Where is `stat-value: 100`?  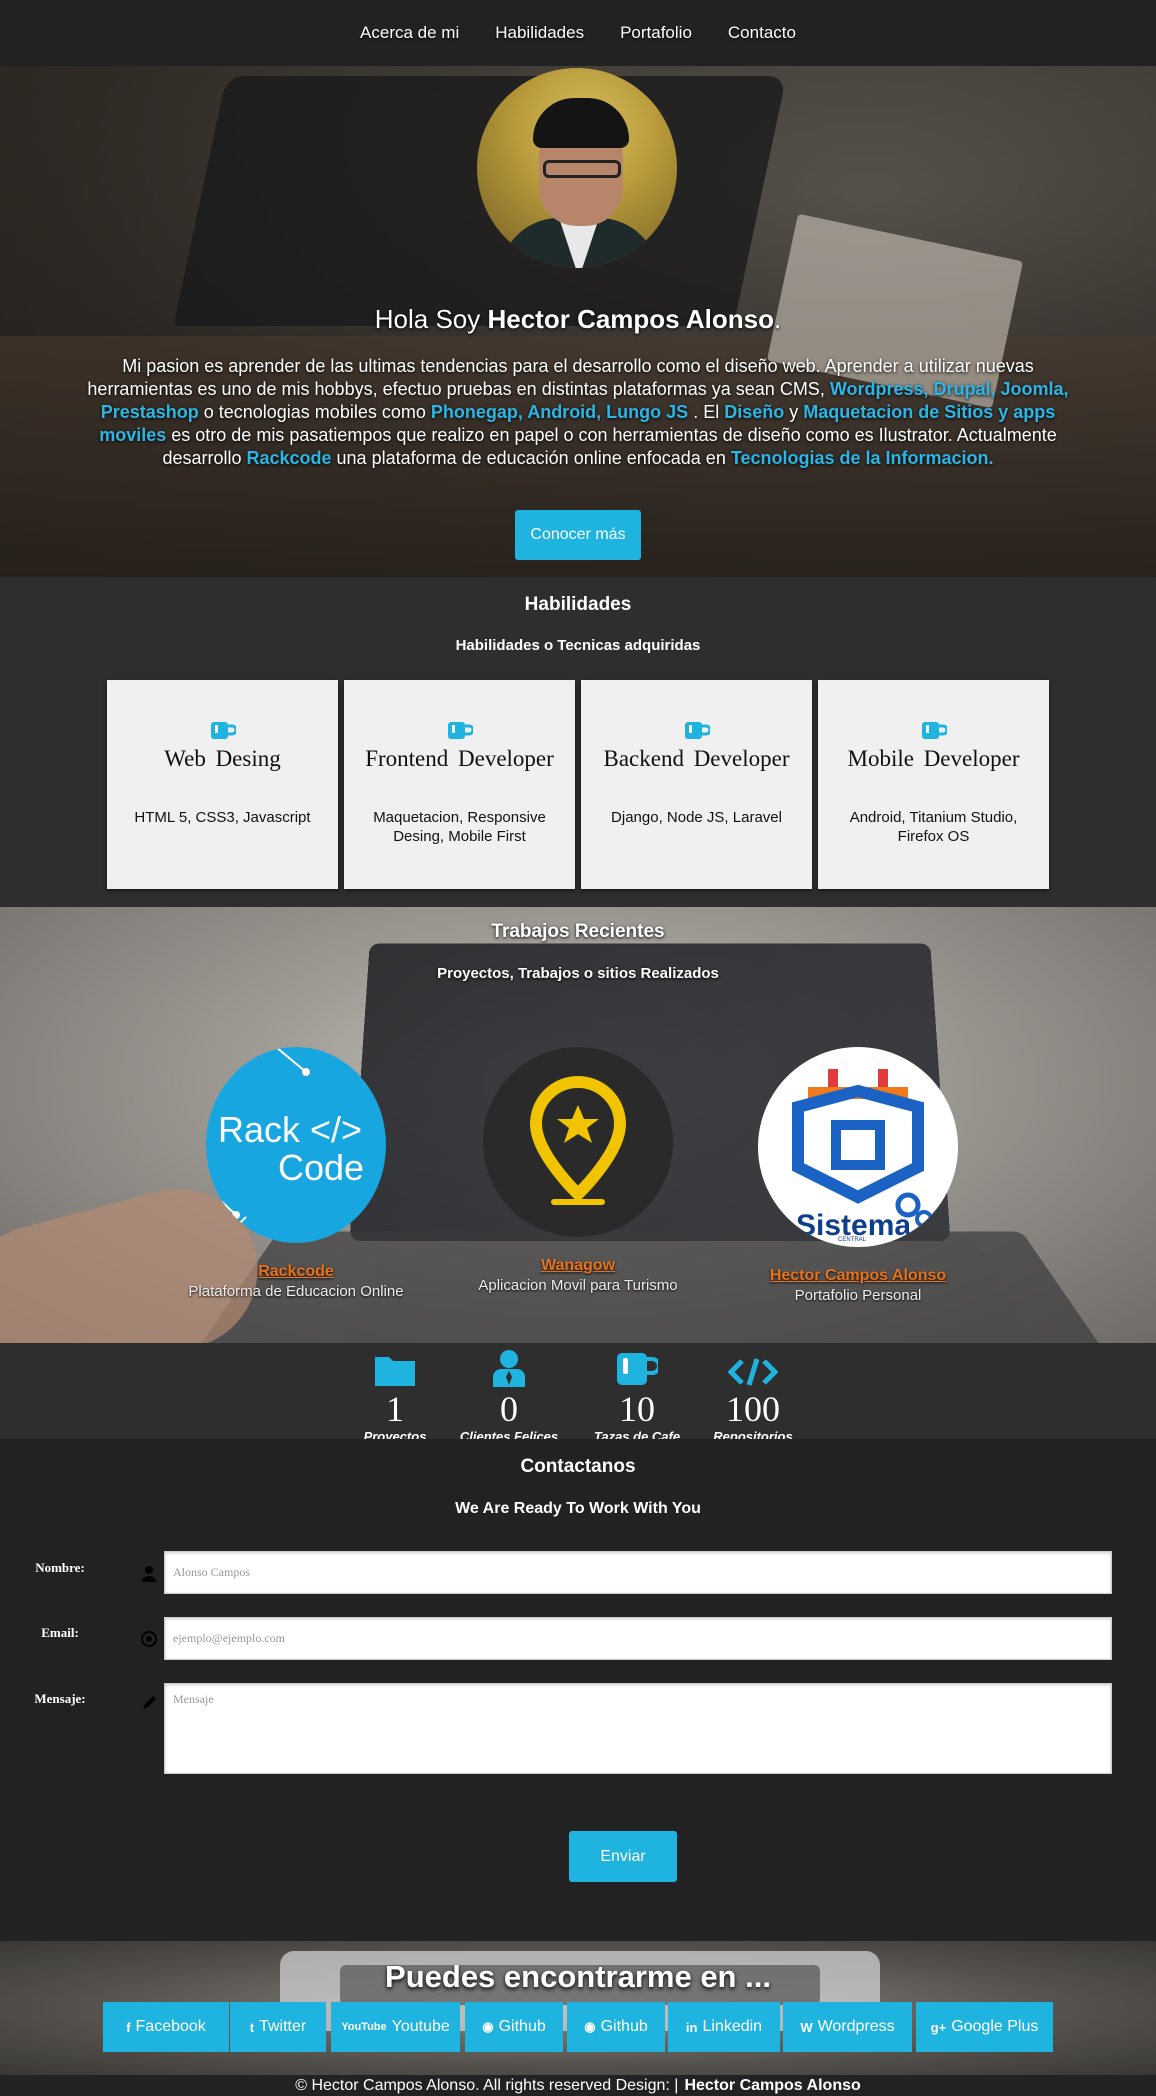 stat-value: 100 is located at coordinates (753, 1409).